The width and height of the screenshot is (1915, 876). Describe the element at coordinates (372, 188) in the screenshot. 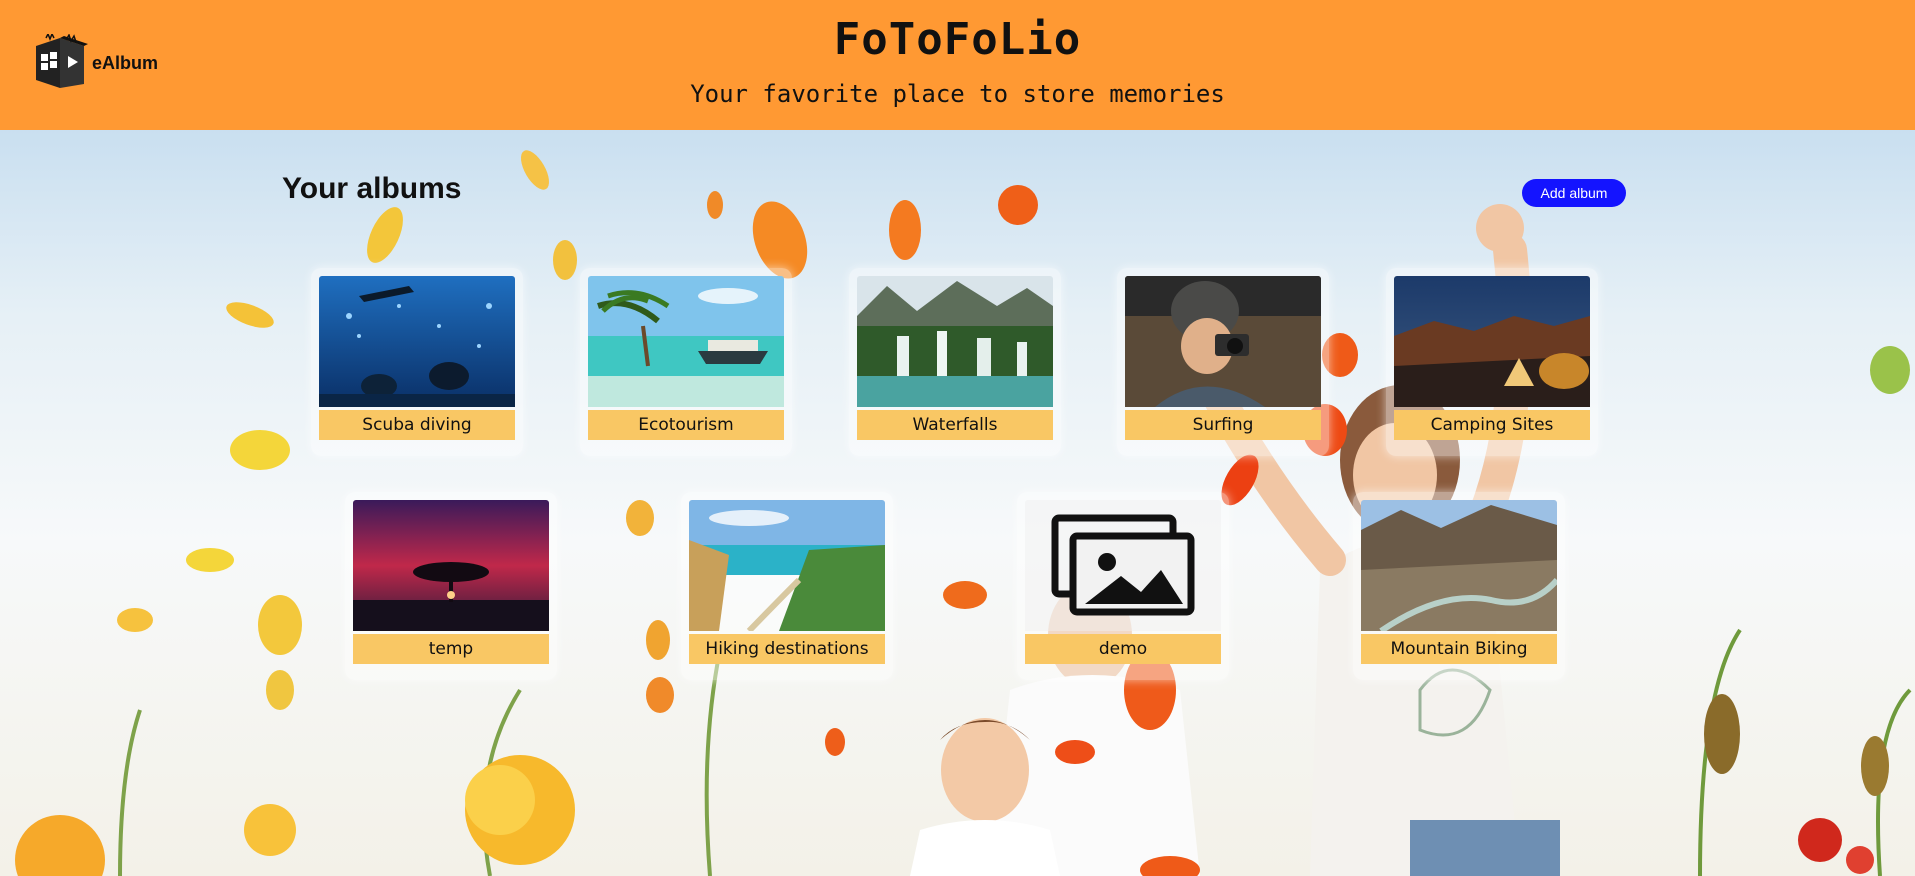

I see `section-title: Your albums` at that location.